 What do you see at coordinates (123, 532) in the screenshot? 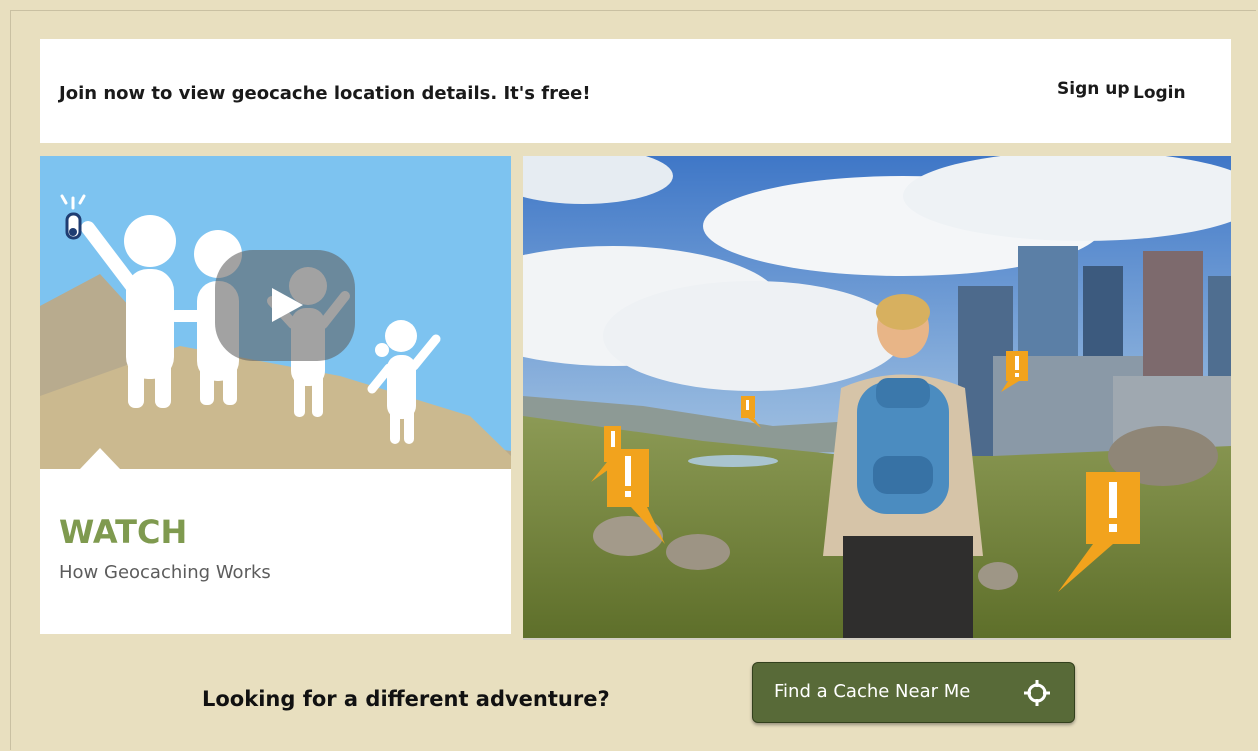
I see `watch-title: WATCH` at bounding box center [123, 532].